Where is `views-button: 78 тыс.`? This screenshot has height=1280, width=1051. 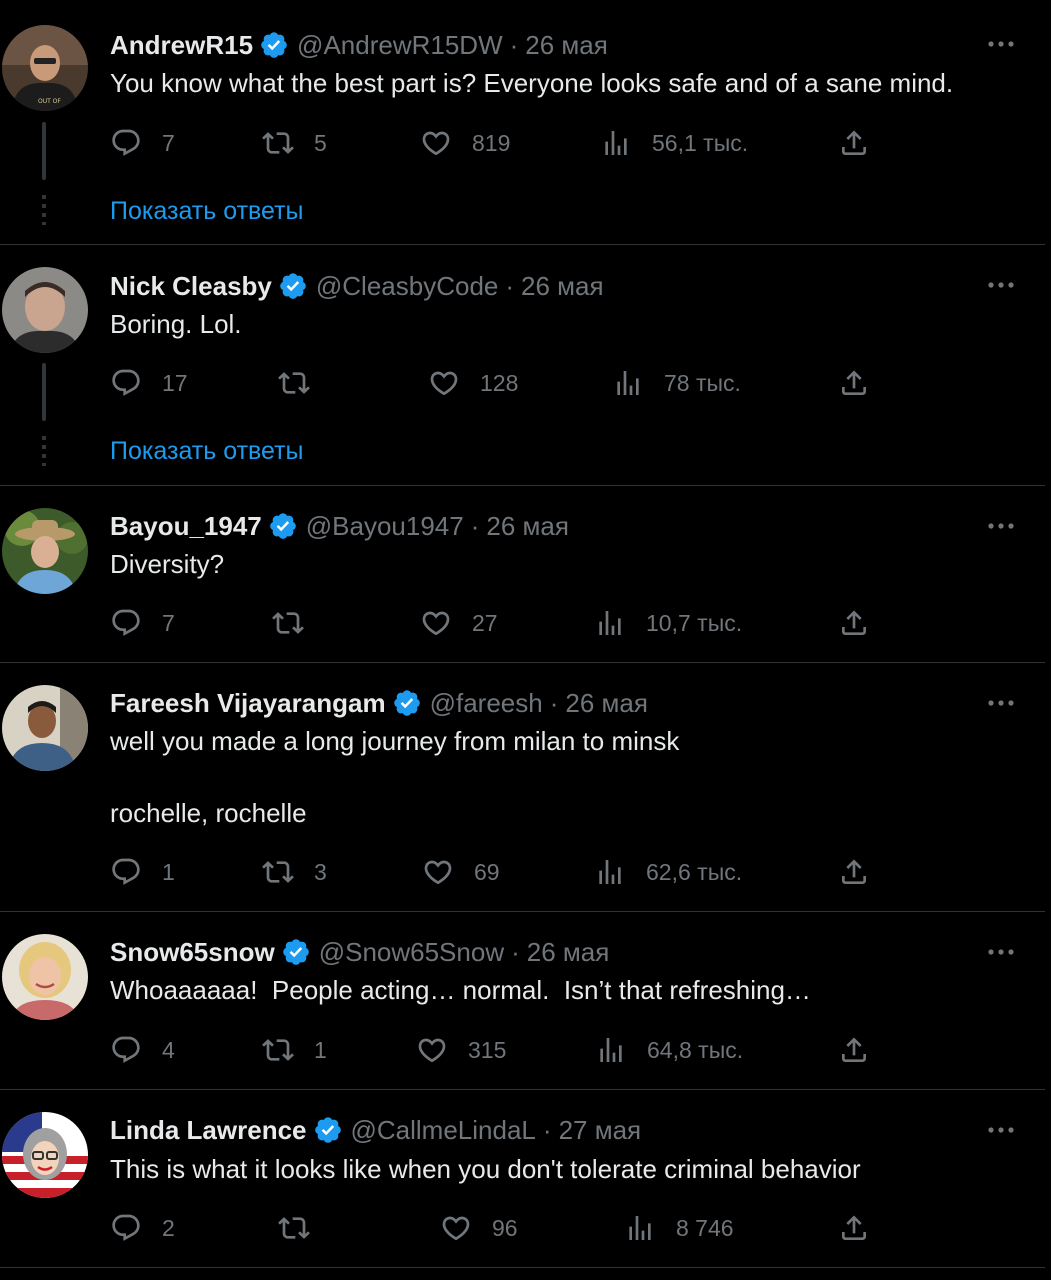 views-button: 78 тыс. is located at coordinates (676, 383).